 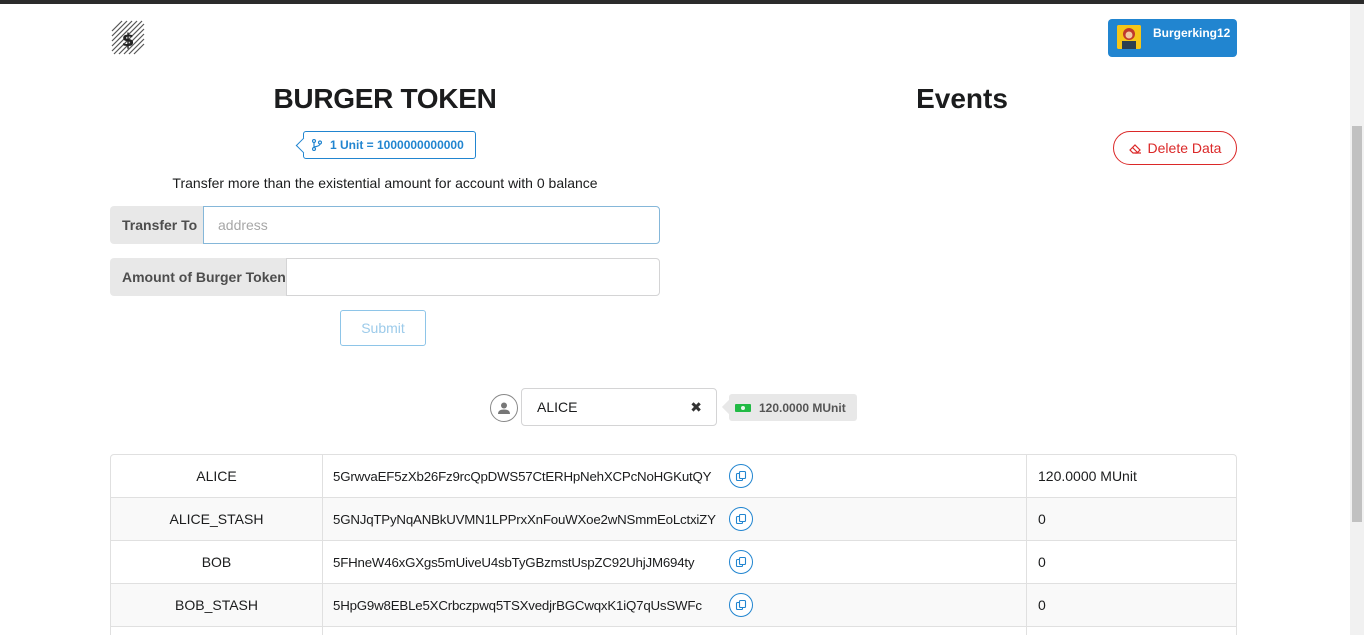 What do you see at coordinates (619, 407) in the screenshot?
I see `account-selector: ALICE ✖` at bounding box center [619, 407].